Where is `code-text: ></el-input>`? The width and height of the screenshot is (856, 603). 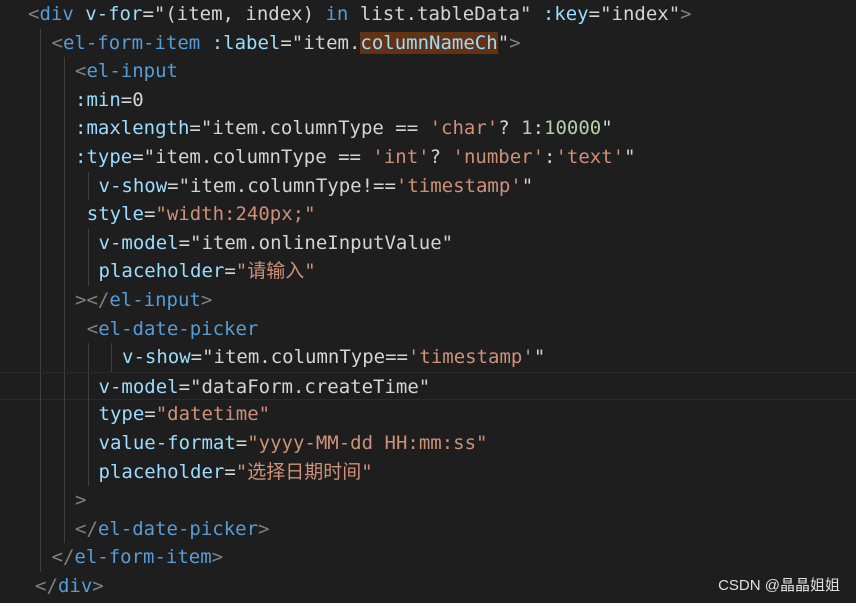 code-text: ></el-input> is located at coordinates (143, 300).